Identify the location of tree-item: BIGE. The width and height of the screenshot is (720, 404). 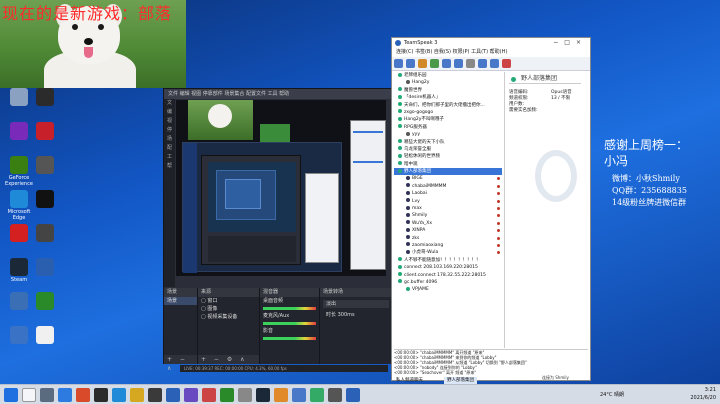
(448, 178).